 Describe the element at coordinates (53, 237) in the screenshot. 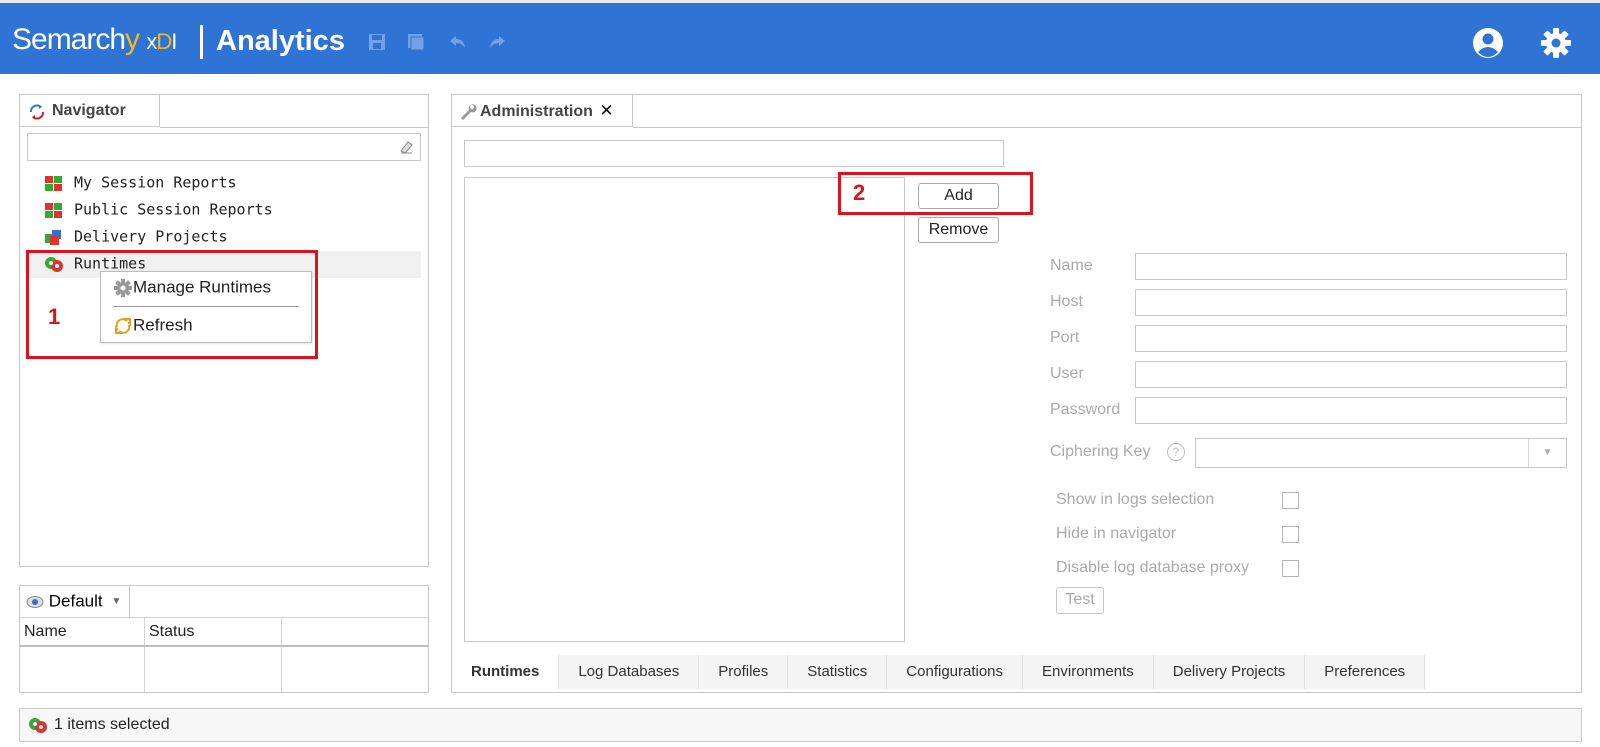

I see `delivery-projects-icon` at that location.